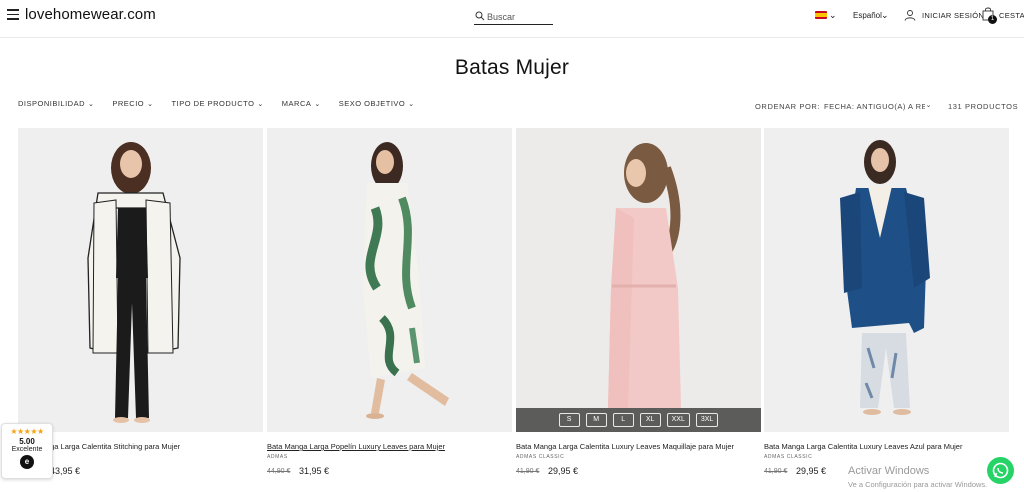 This screenshot has height=492, width=1024. Describe the element at coordinates (65, 471) in the screenshot. I see `product-price: 43,95 €` at that location.